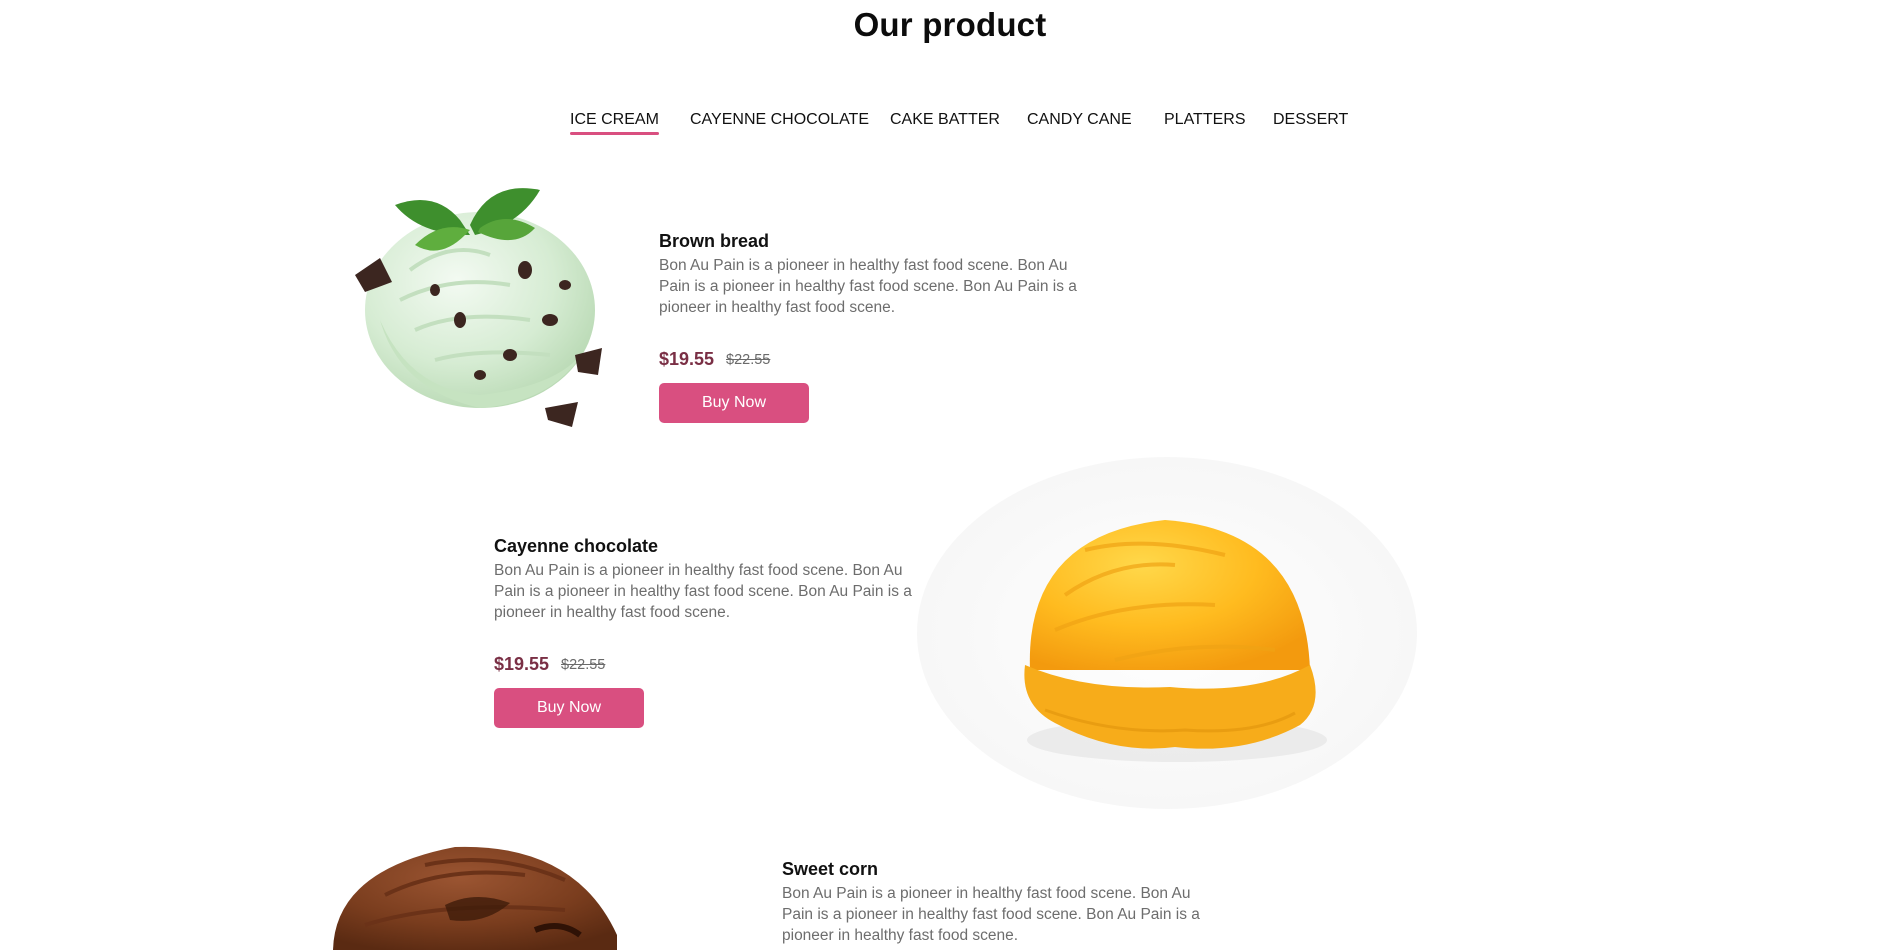 This screenshot has width=1900, height=950. I want to click on tab-dessert: DESSERT, so click(1310, 120).